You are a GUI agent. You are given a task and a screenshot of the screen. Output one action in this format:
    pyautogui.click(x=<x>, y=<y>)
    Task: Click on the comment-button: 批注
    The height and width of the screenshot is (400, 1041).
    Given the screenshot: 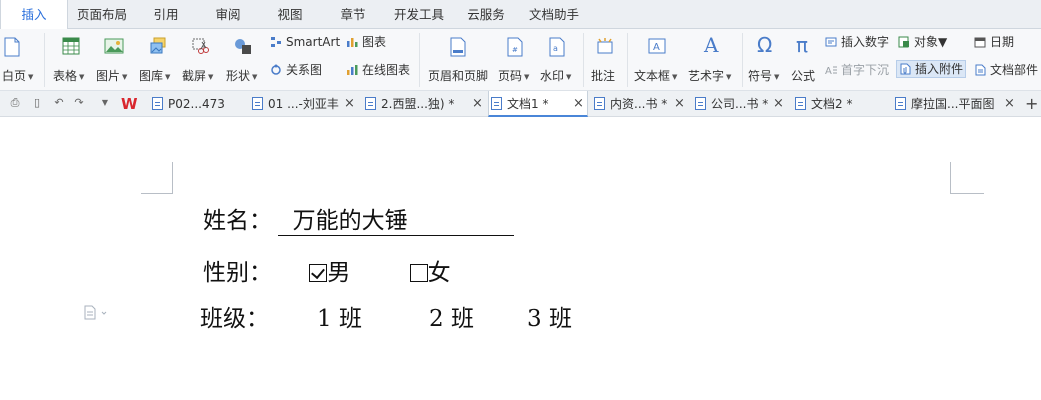 What is the action you would take?
    pyautogui.click(x=605, y=60)
    